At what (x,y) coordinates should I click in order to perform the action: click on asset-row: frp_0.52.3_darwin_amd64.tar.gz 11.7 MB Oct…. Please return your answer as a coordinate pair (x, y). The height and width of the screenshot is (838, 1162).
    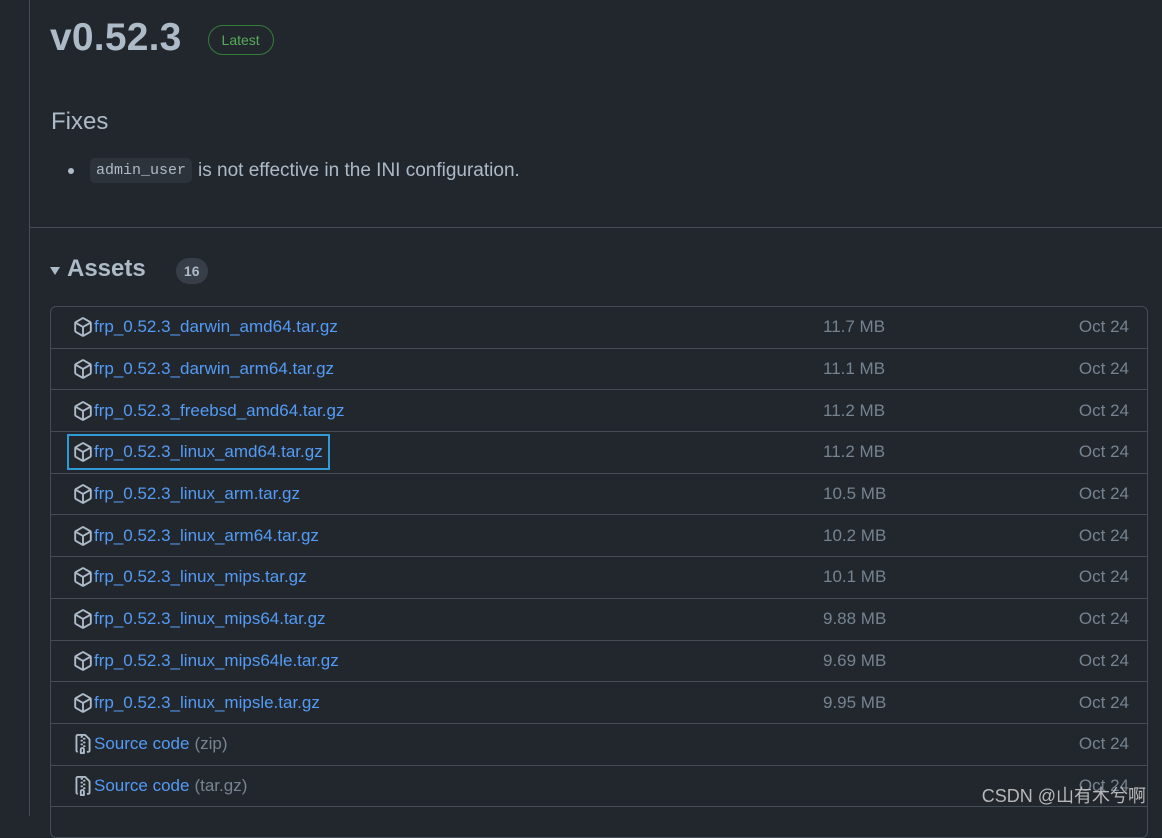
    Looking at the image, I should click on (599, 328).